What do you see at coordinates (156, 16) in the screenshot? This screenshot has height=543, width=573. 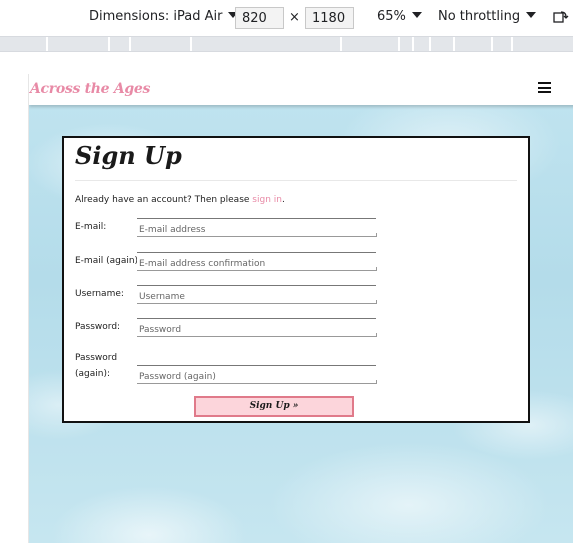 I see `dimensions-label: Dimensions: iPad Air` at bounding box center [156, 16].